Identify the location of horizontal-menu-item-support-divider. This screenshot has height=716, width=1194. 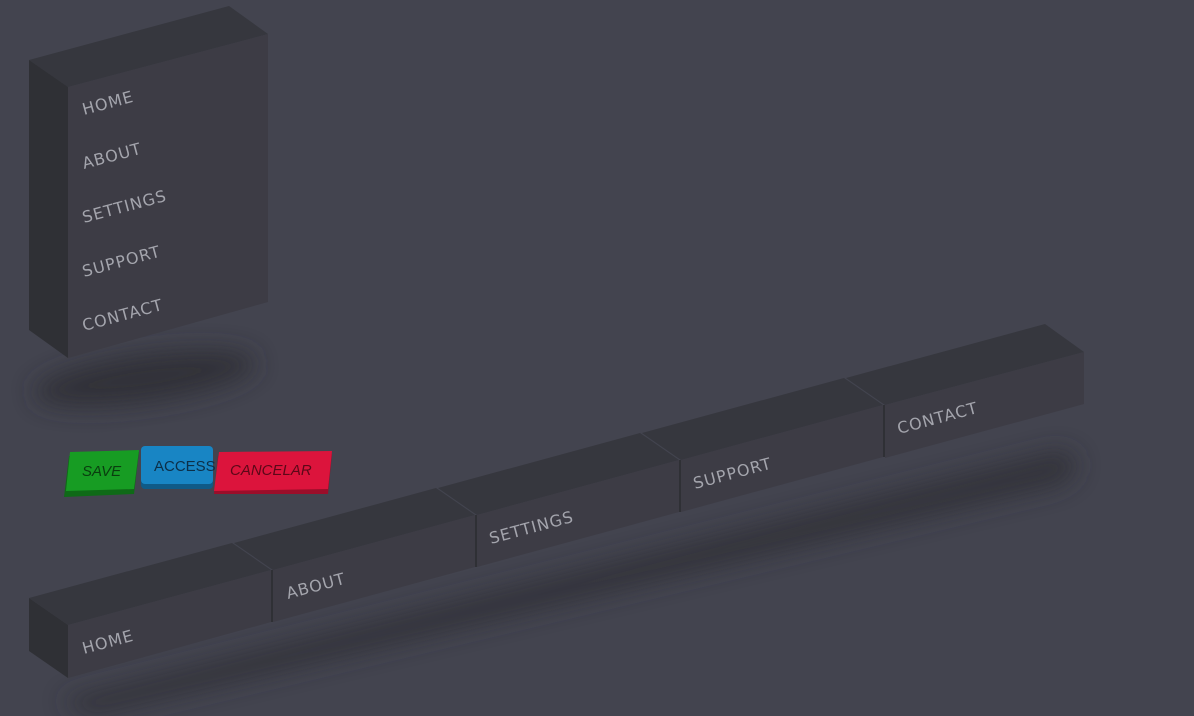
(680, 486).